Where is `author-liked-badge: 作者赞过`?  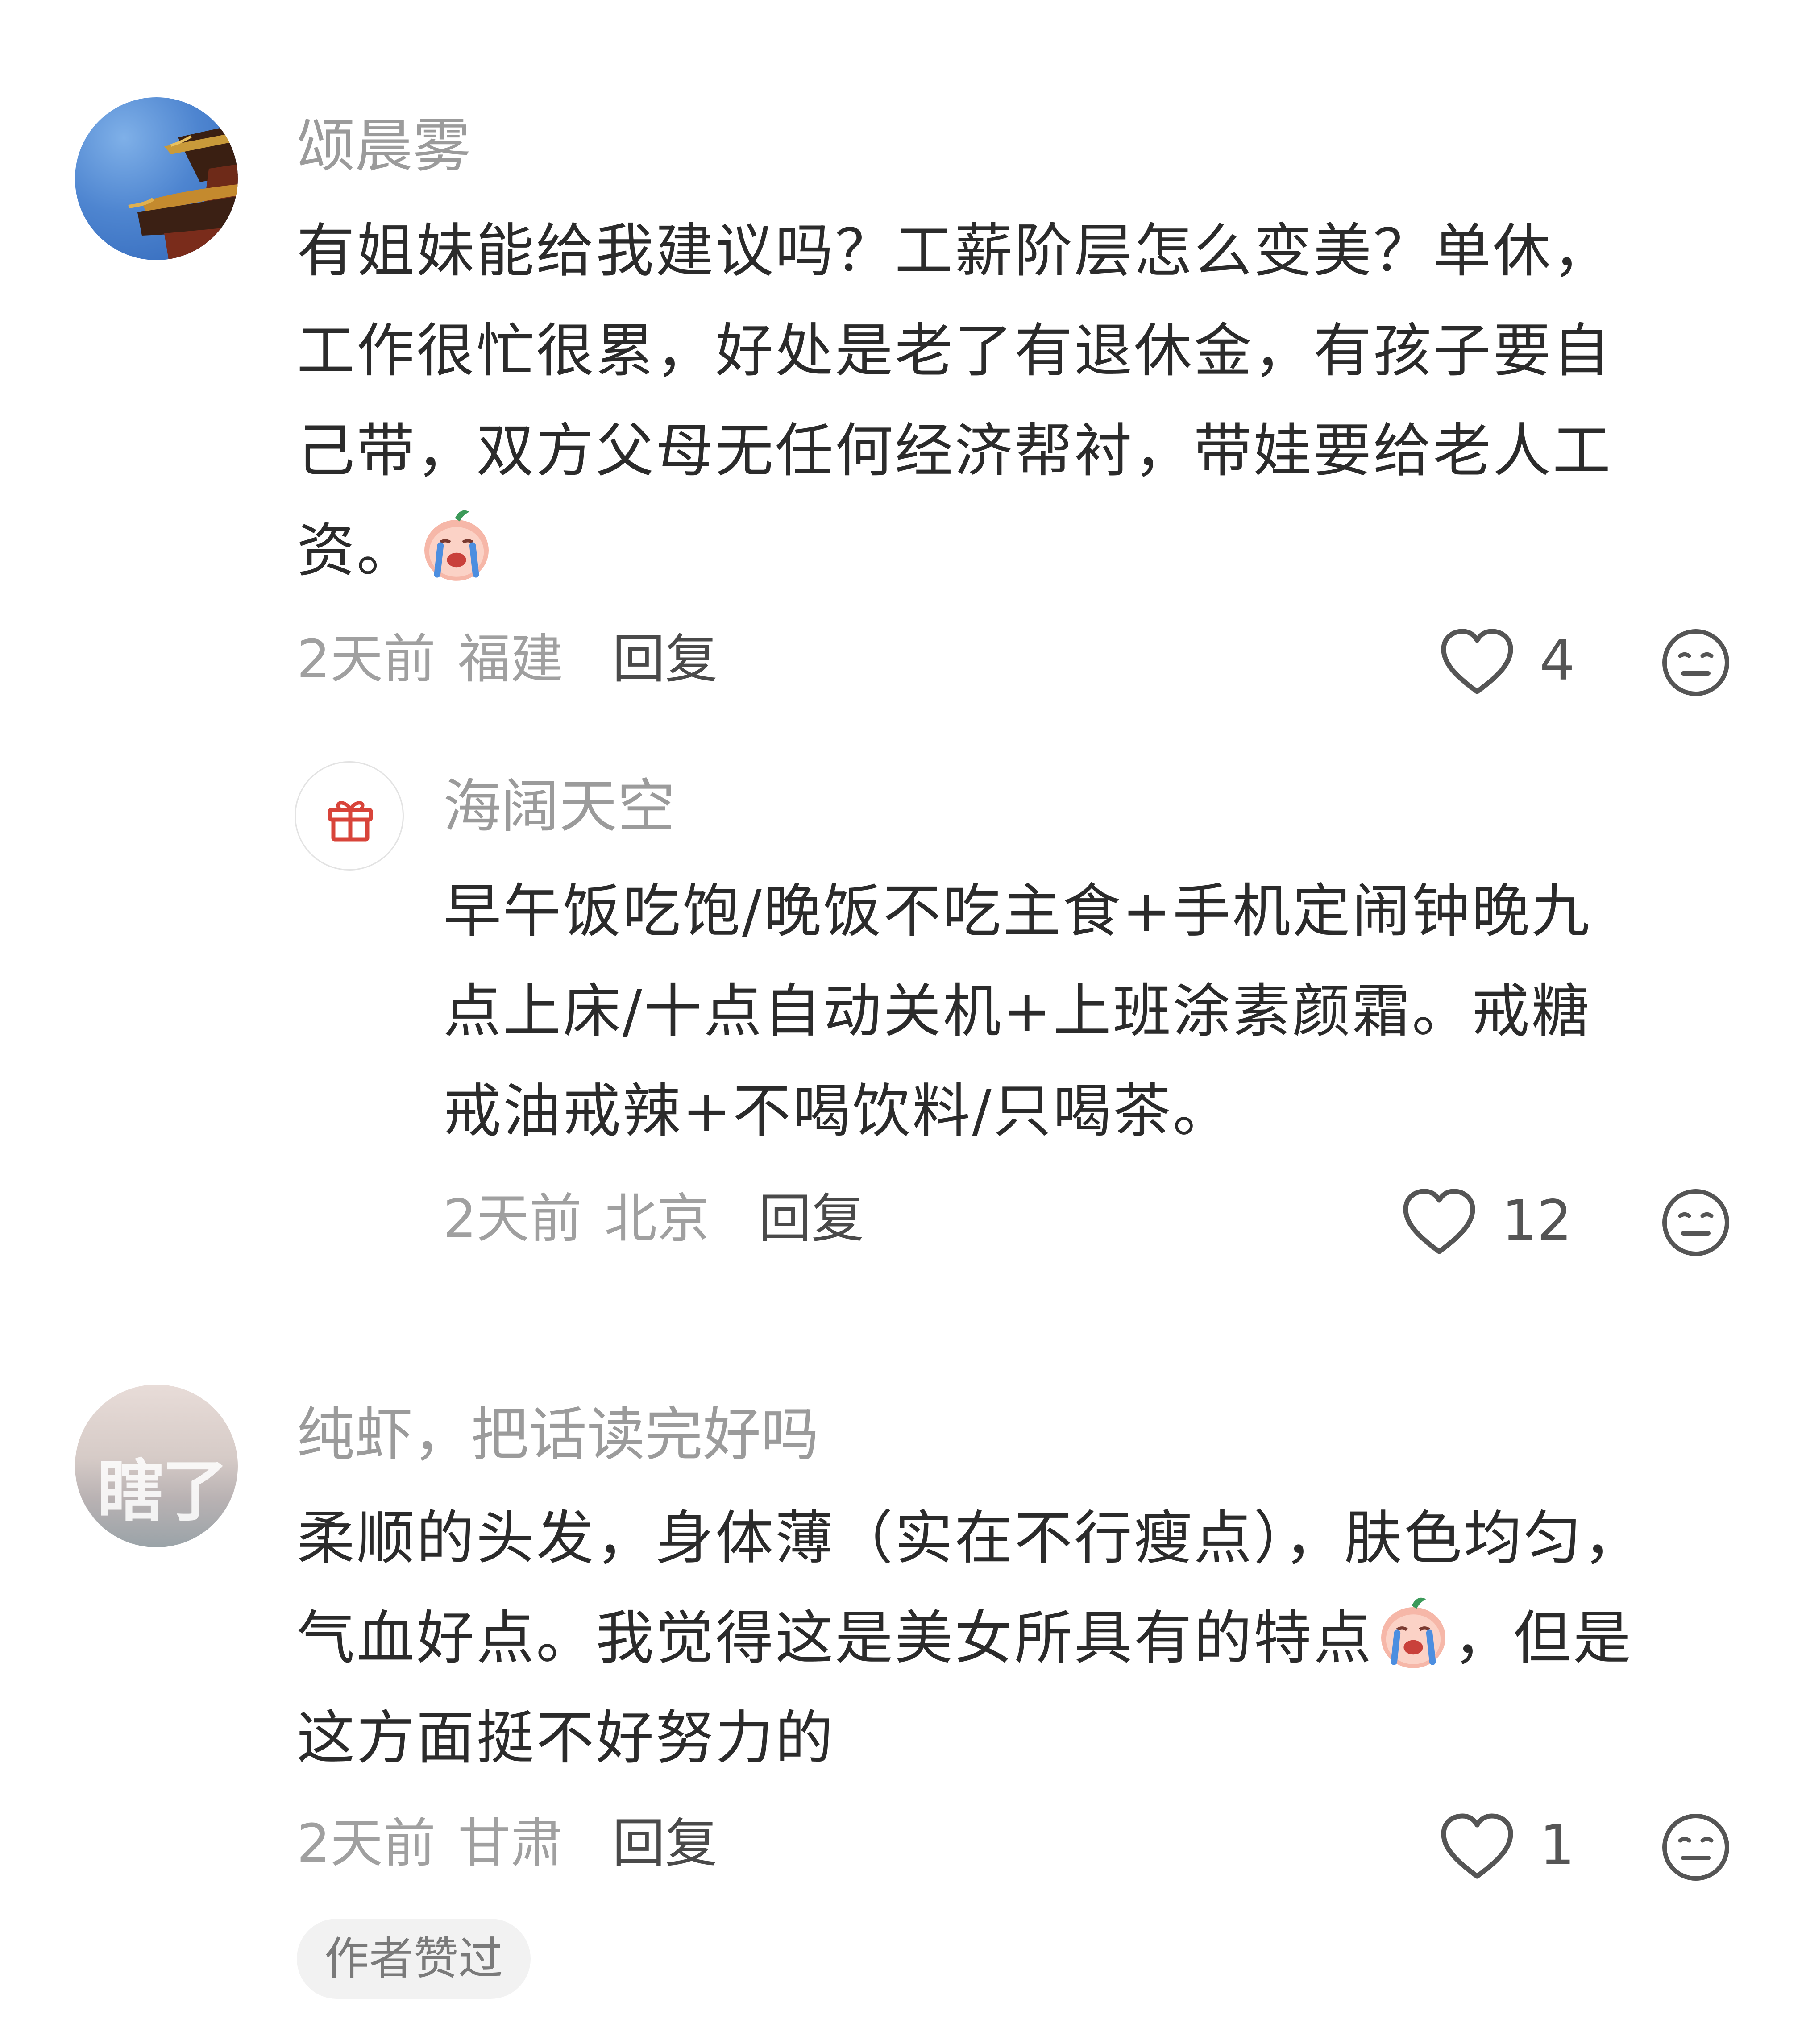 author-liked-badge: 作者赞过 is located at coordinates (414, 1959).